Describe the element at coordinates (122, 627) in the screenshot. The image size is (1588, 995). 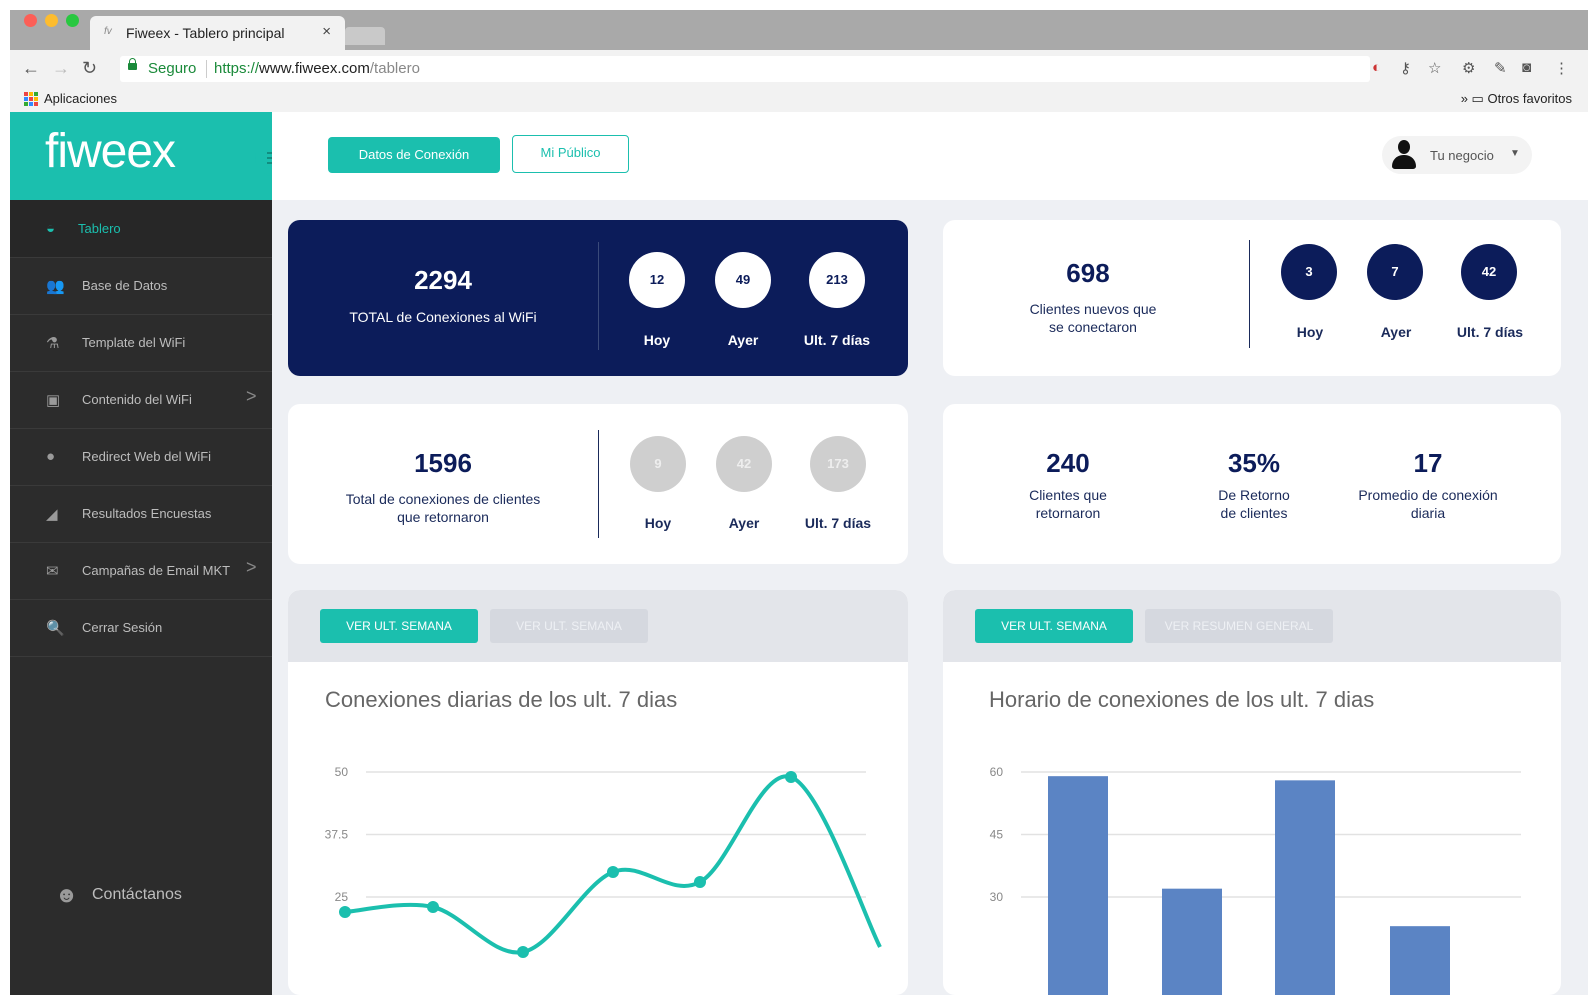
I see `sidebar-item-label: Cerrar Sesión` at that location.